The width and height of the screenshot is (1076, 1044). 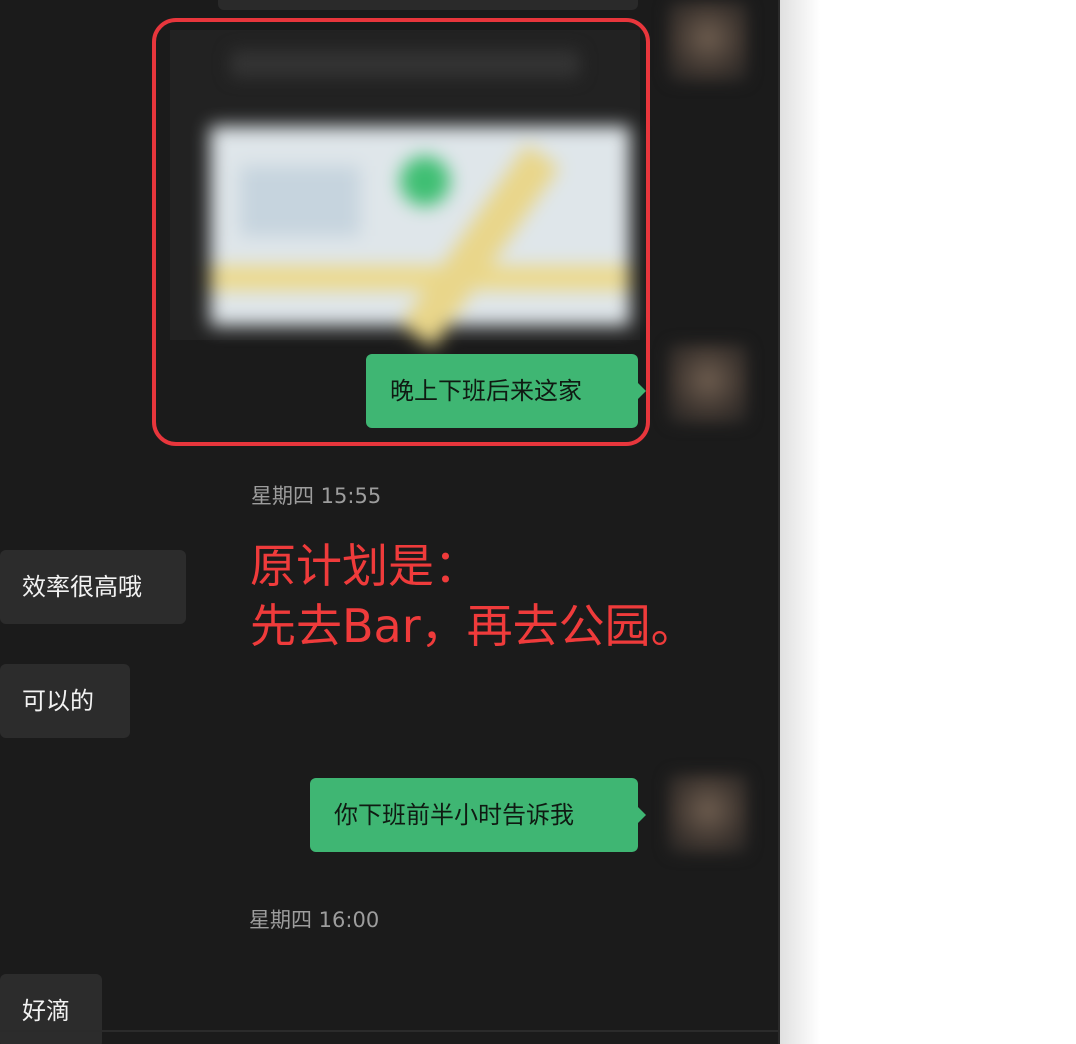 What do you see at coordinates (58, 701) in the screenshot?
I see `message-text: 可以的` at bounding box center [58, 701].